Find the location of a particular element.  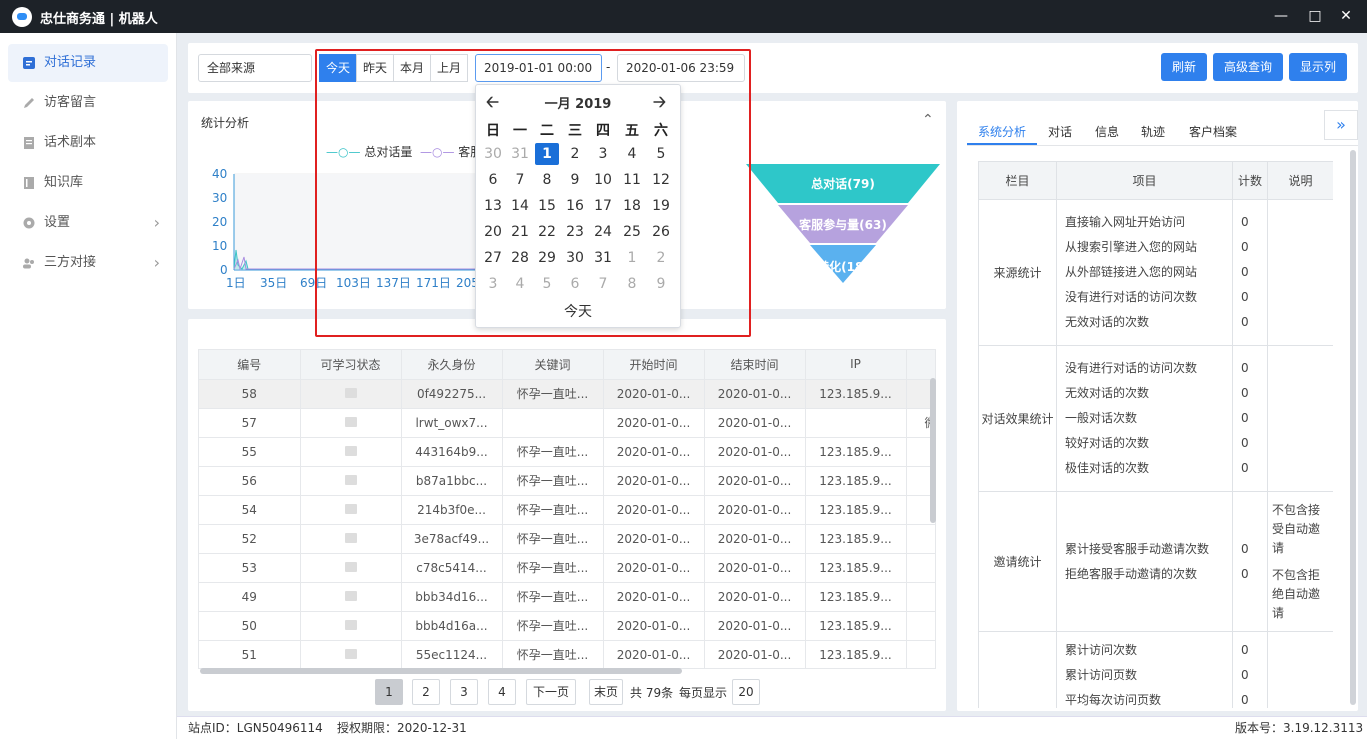

analysis-scrollbar is located at coordinates (1353, 427).